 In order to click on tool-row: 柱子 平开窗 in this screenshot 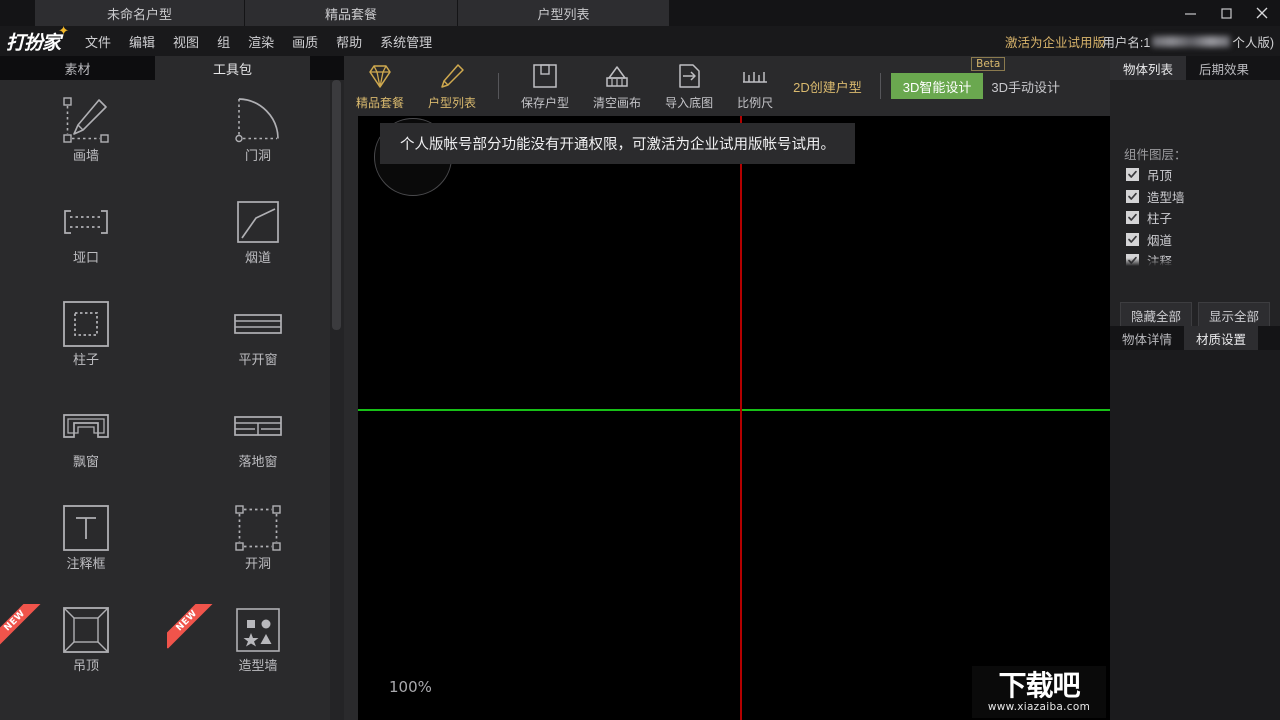, I will do `click(172, 345)`.